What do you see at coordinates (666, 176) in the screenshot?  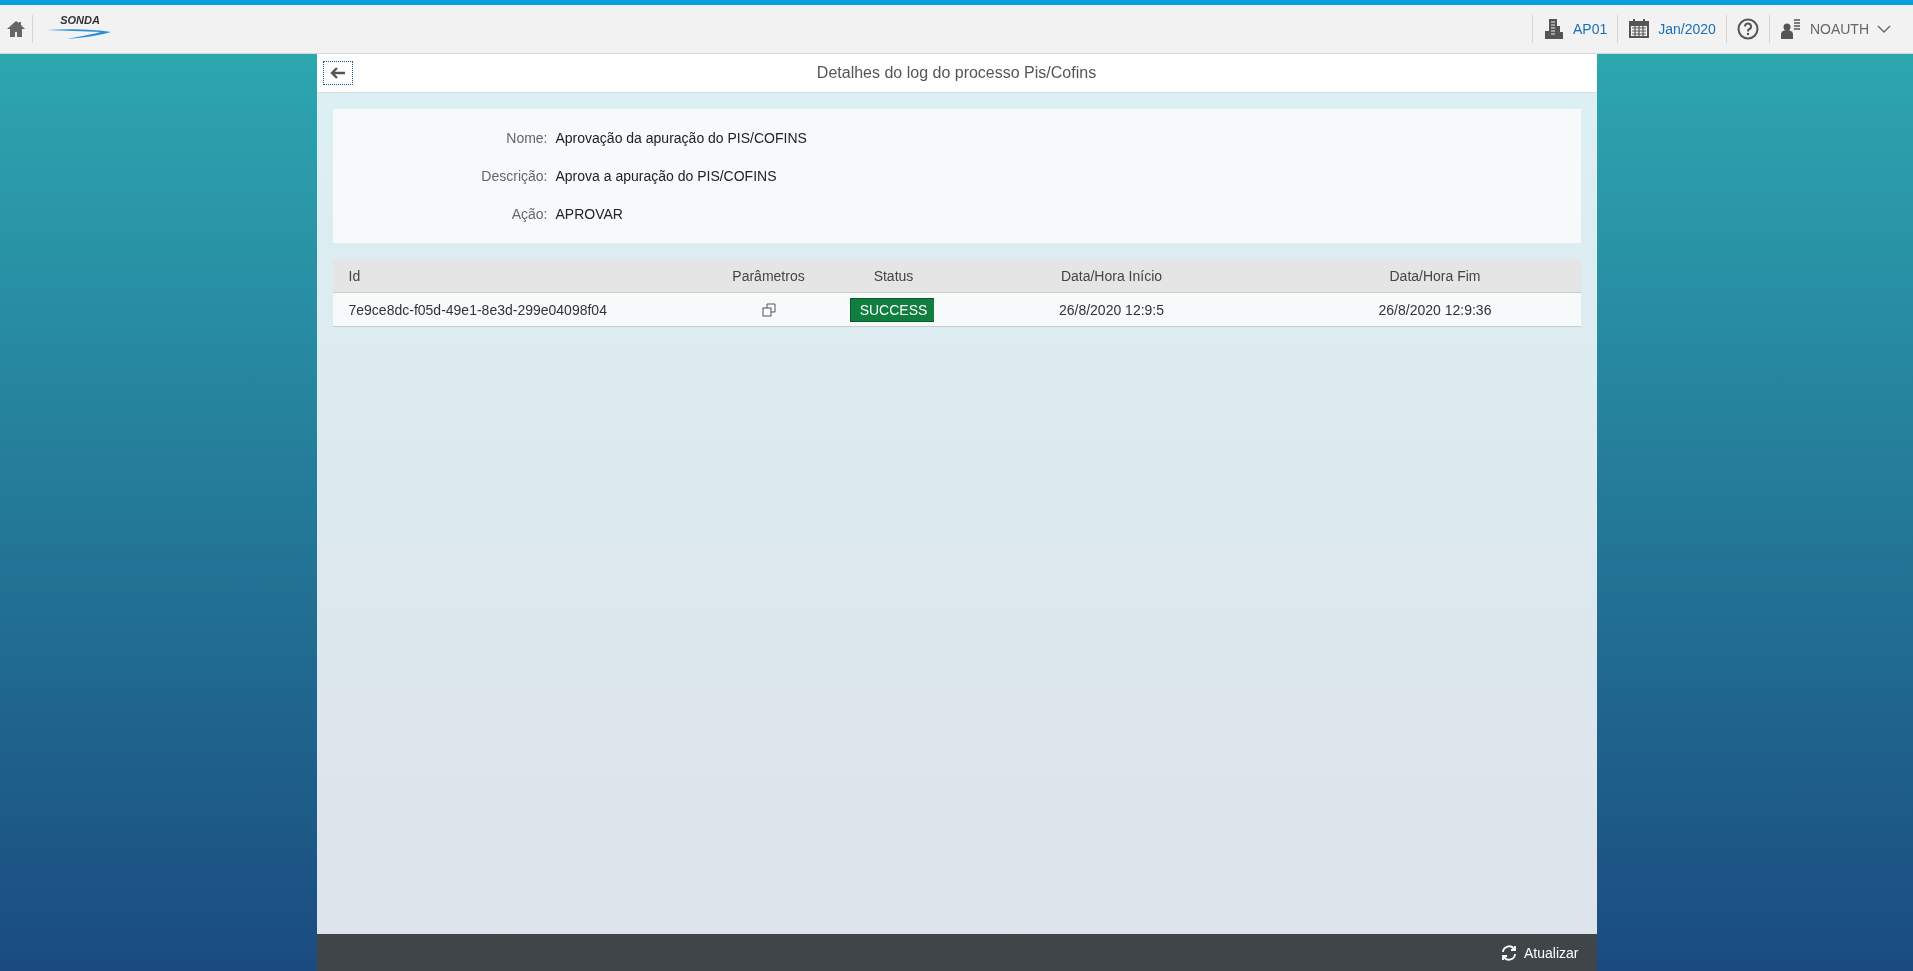 I see `field-value: Aprova a apuração do PIS/COFINS` at bounding box center [666, 176].